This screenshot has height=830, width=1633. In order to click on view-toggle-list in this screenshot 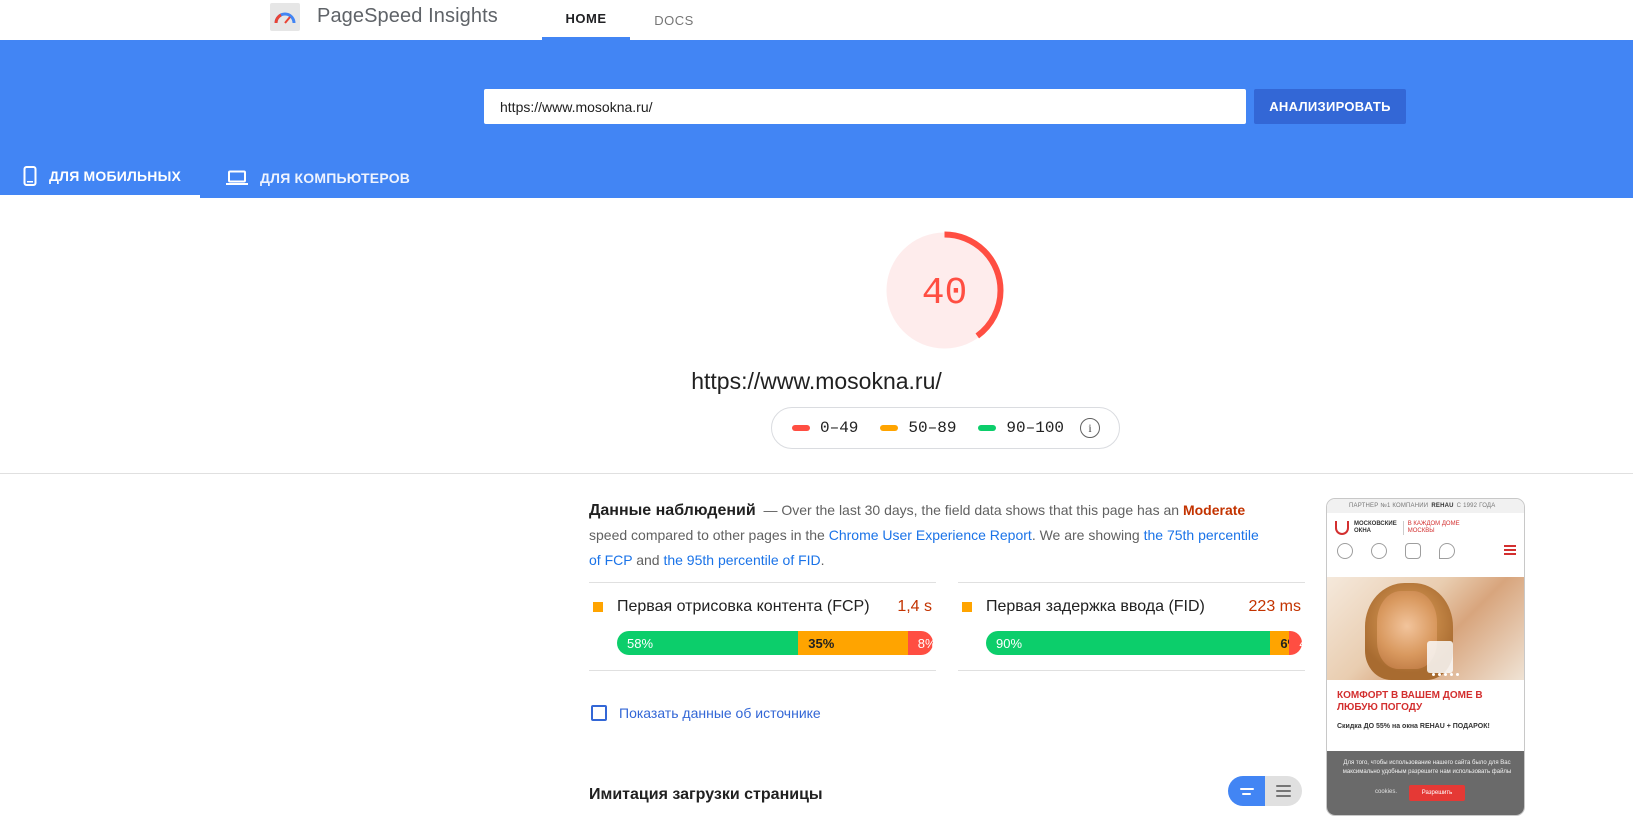, I will do `click(1283, 791)`.